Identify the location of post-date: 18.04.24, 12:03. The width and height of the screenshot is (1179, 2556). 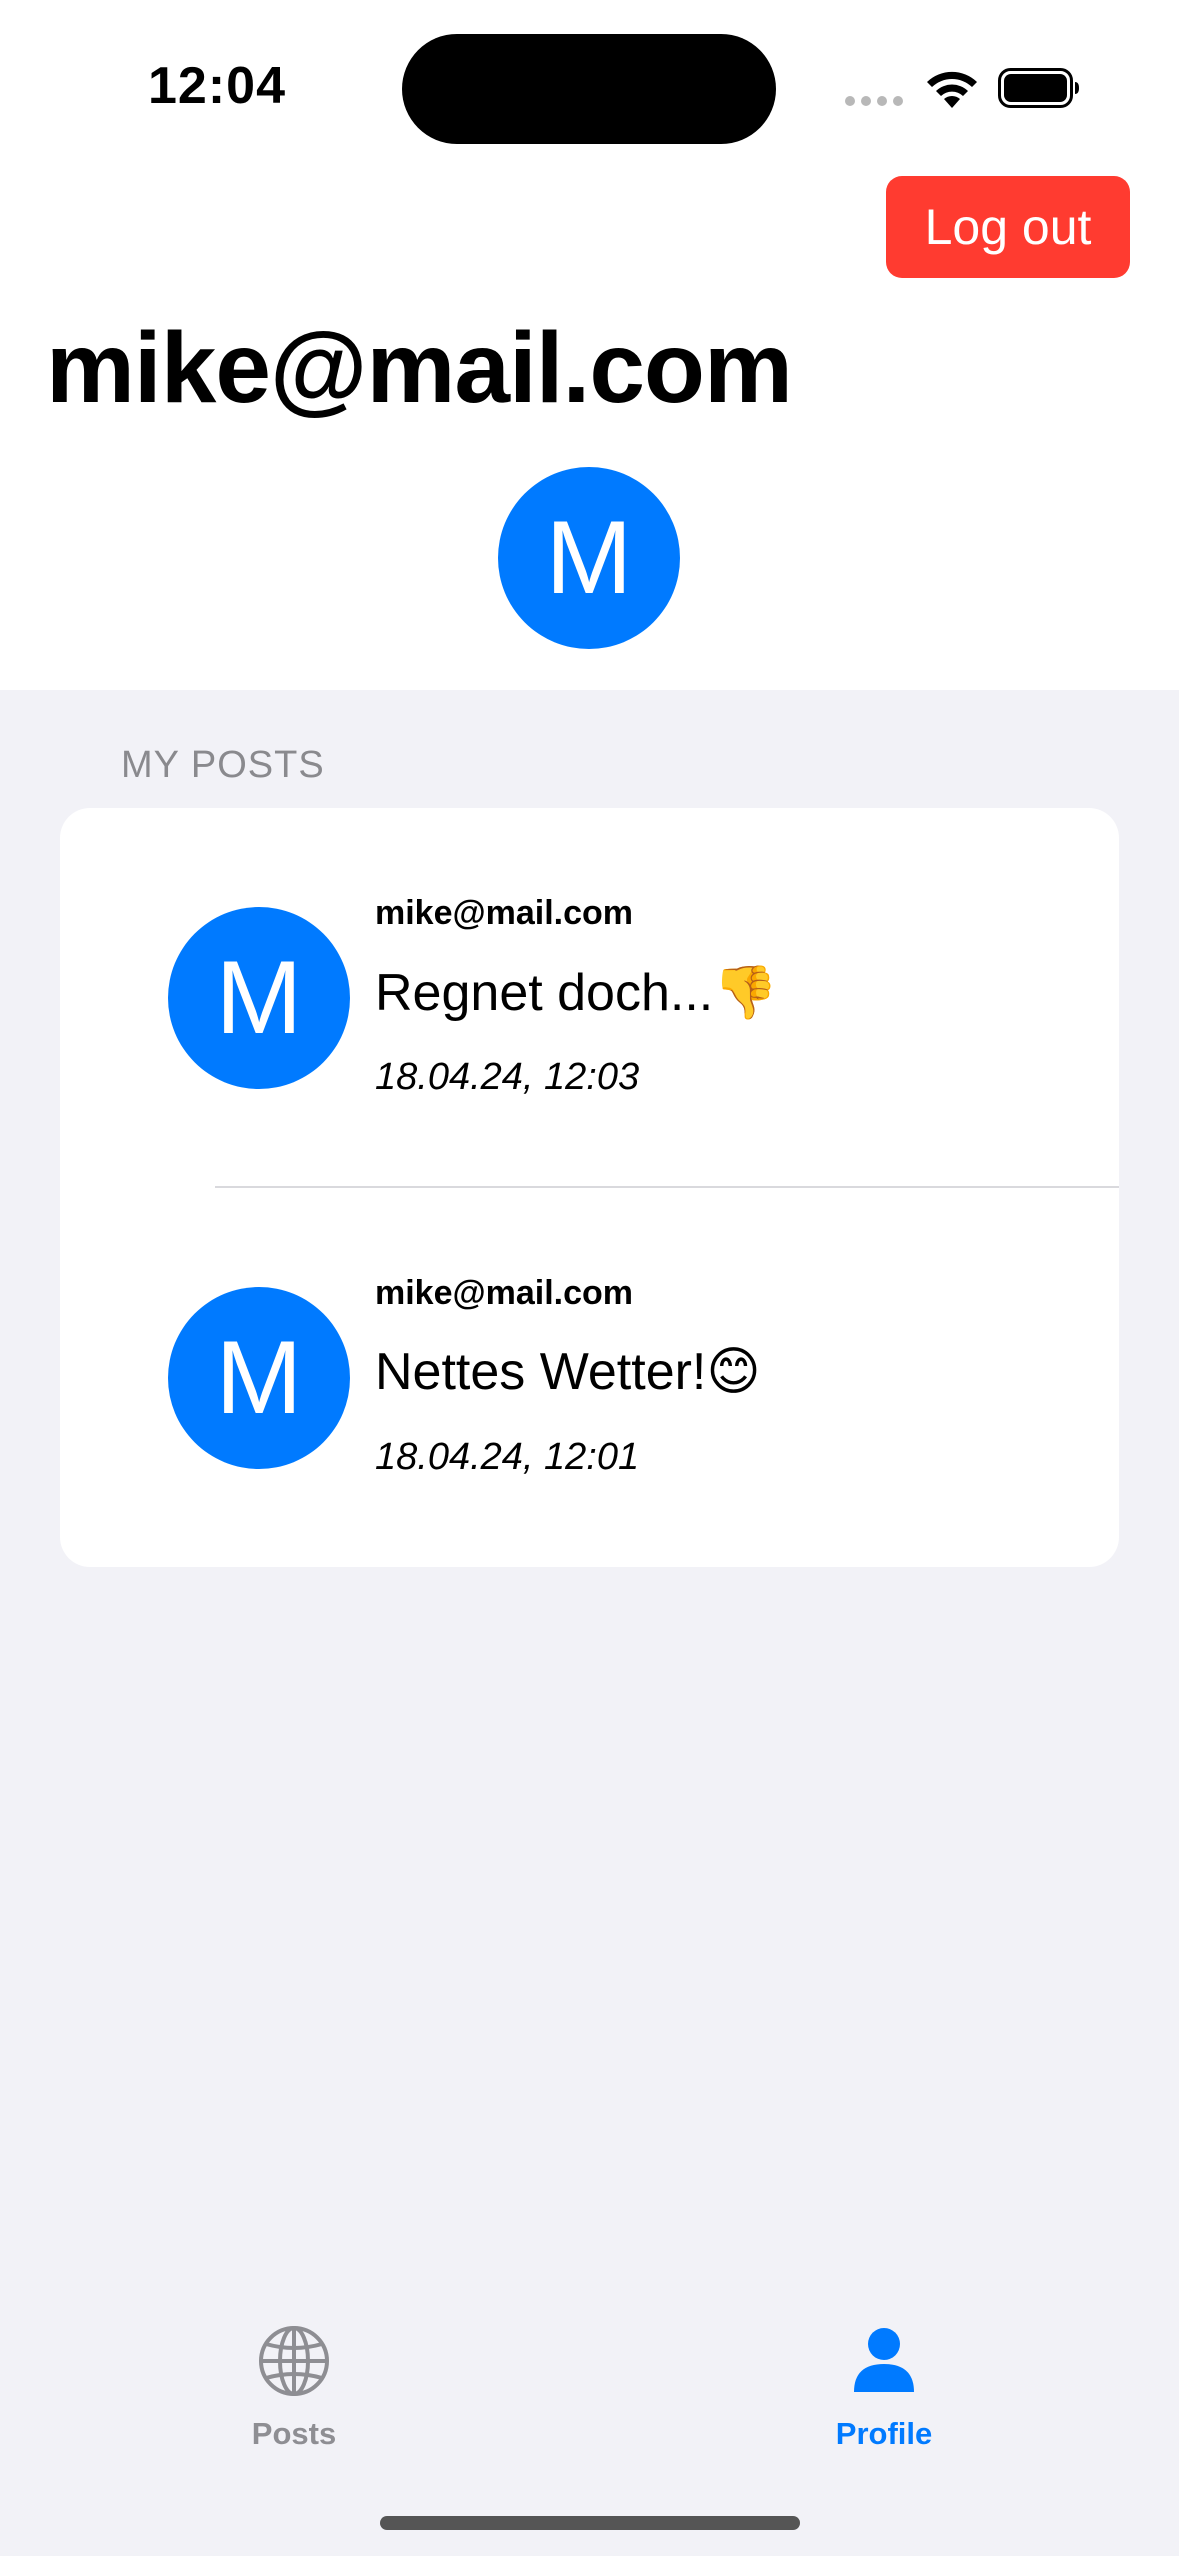
(507, 1077).